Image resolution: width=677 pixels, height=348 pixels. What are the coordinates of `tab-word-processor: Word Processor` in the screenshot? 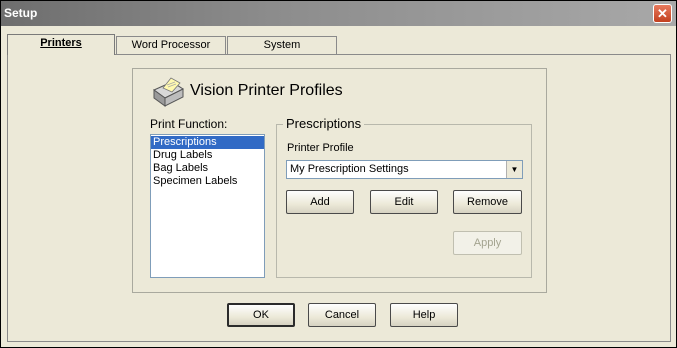 It's located at (171, 45).